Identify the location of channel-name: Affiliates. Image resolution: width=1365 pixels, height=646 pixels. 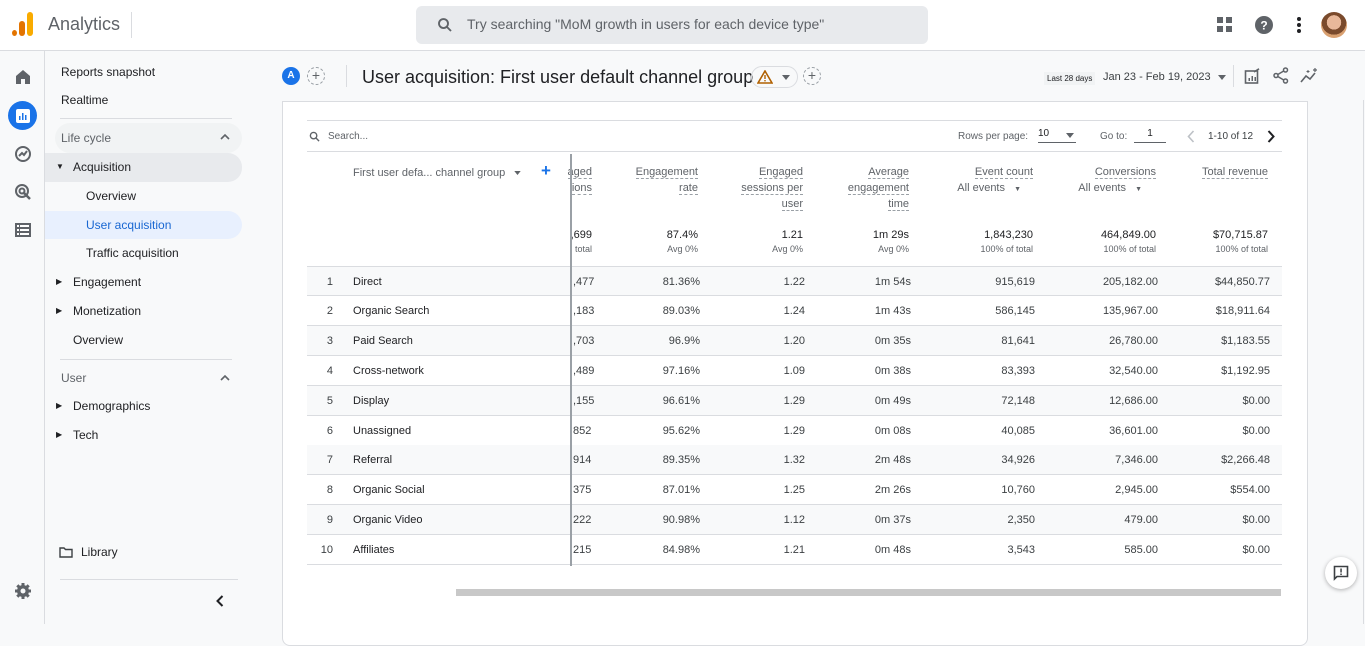
(373, 550).